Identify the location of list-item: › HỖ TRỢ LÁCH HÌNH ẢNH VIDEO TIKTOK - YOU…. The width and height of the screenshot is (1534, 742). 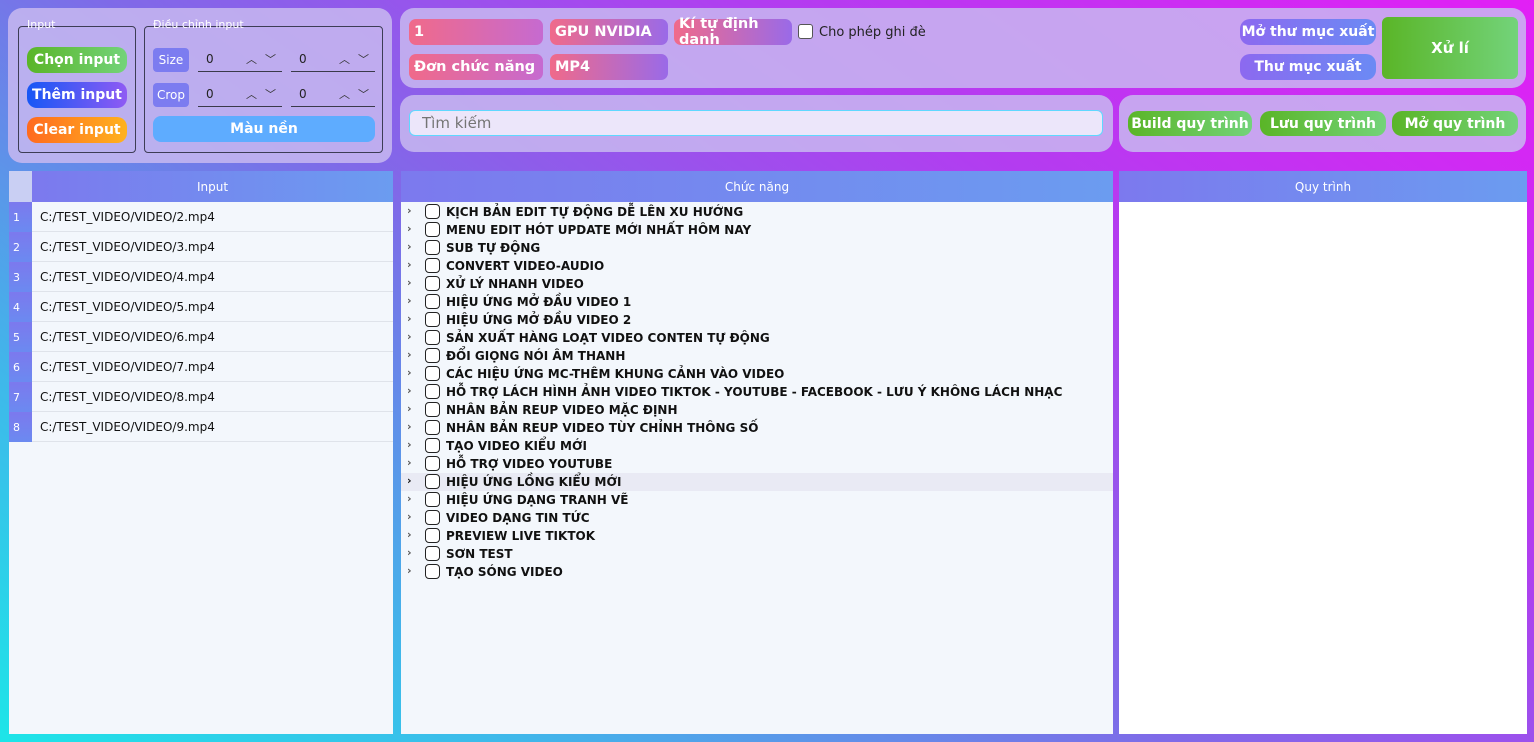
(757, 392).